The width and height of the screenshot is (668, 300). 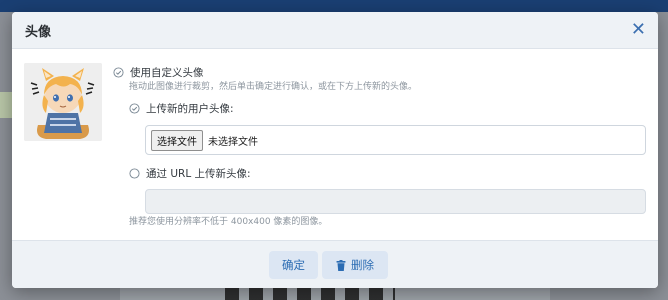 I want to click on delete-button: 删除, so click(x=355, y=265).